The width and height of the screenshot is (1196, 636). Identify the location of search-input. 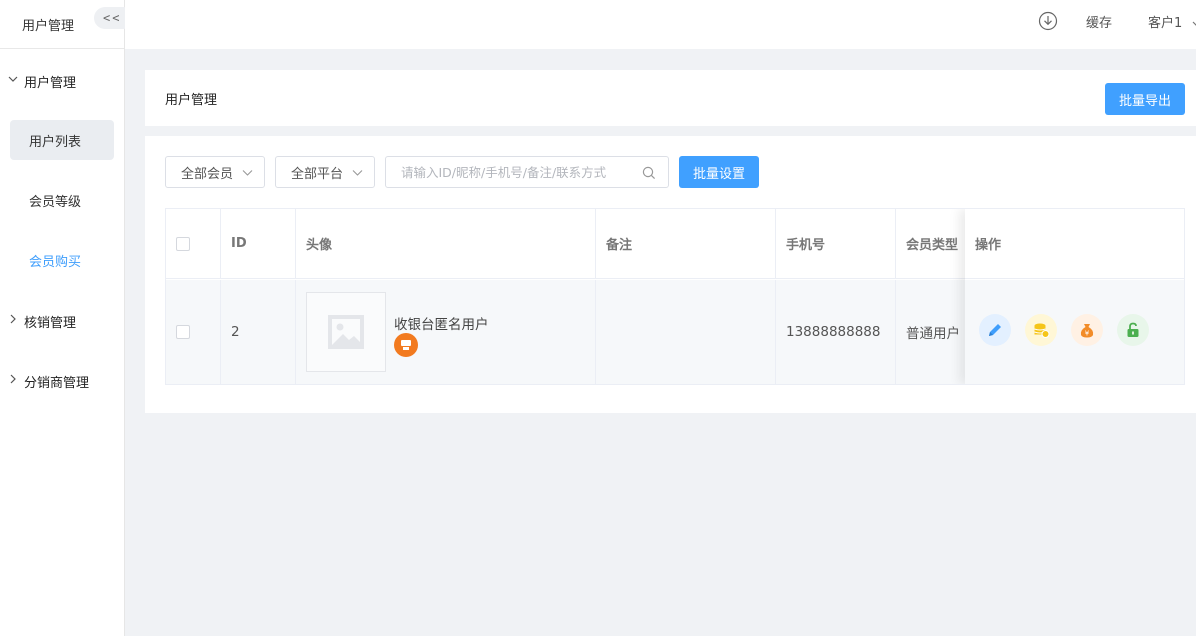
(521, 172).